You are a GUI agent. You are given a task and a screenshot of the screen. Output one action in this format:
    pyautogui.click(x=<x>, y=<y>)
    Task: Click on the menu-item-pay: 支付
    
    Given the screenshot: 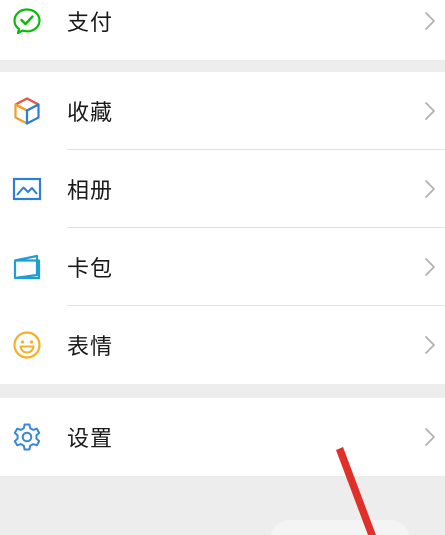 What is the action you would take?
    pyautogui.click(x=222, y=30)
    